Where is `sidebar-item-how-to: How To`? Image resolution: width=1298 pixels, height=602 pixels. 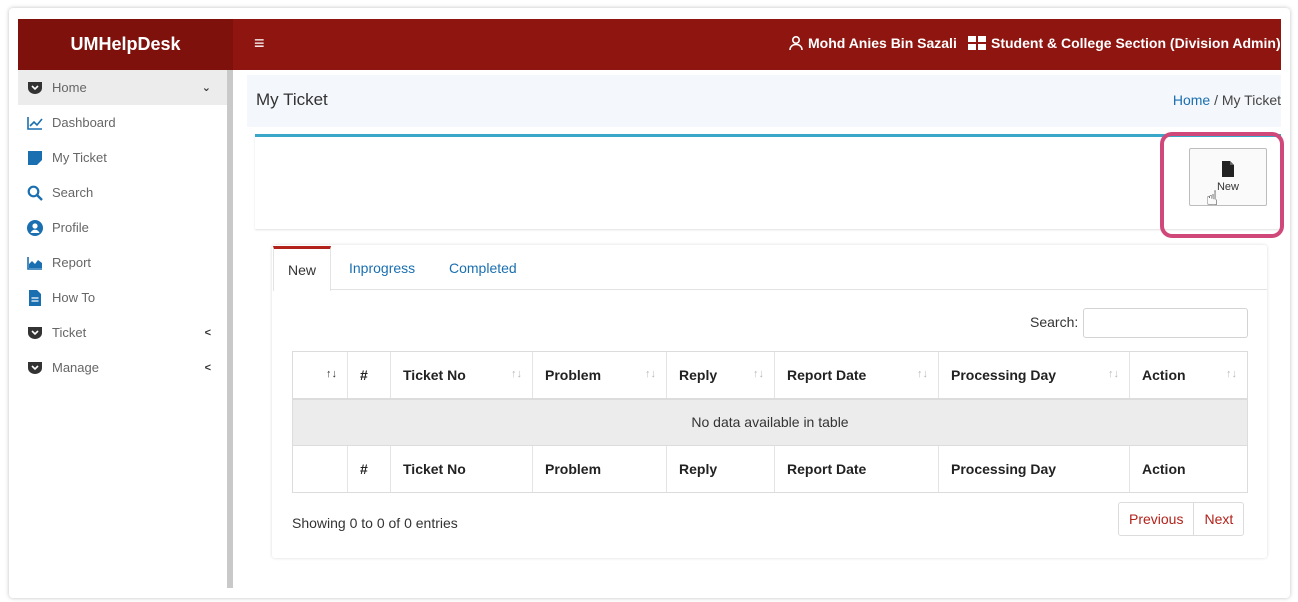 sidebar-item-how-to: How To is located at coordinates (122, 297).